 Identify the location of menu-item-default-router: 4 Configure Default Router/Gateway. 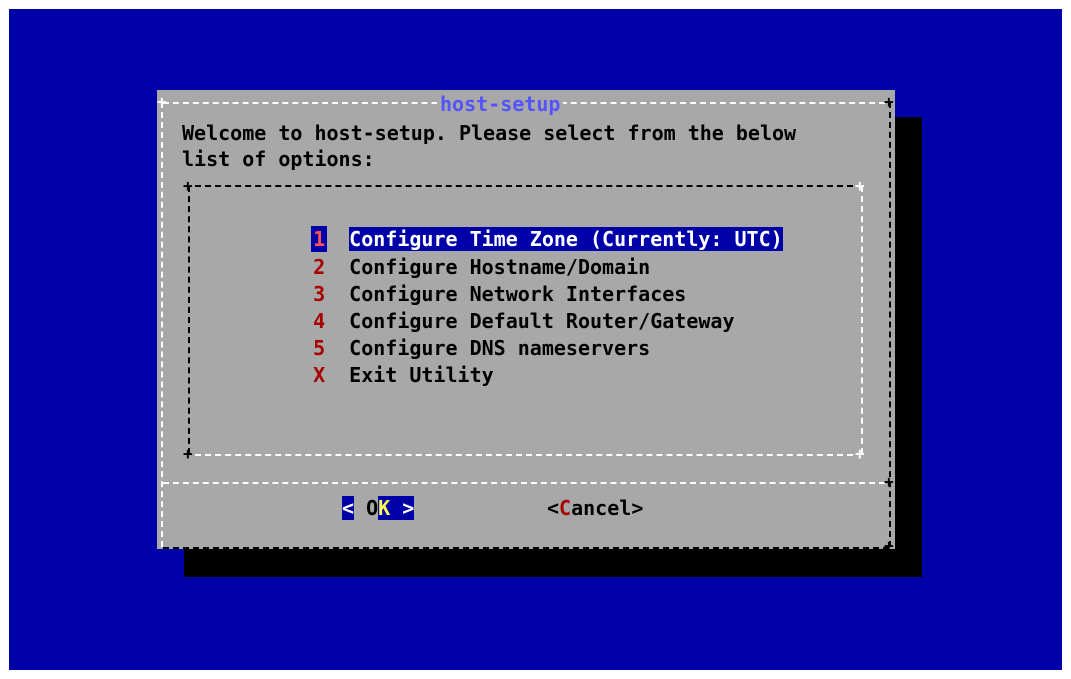
(498, 307).